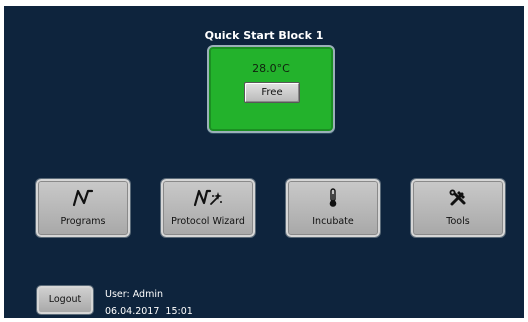 This screenshot has width=528, height=322. I want to click on programs-curve-icon, so click(83, 198).